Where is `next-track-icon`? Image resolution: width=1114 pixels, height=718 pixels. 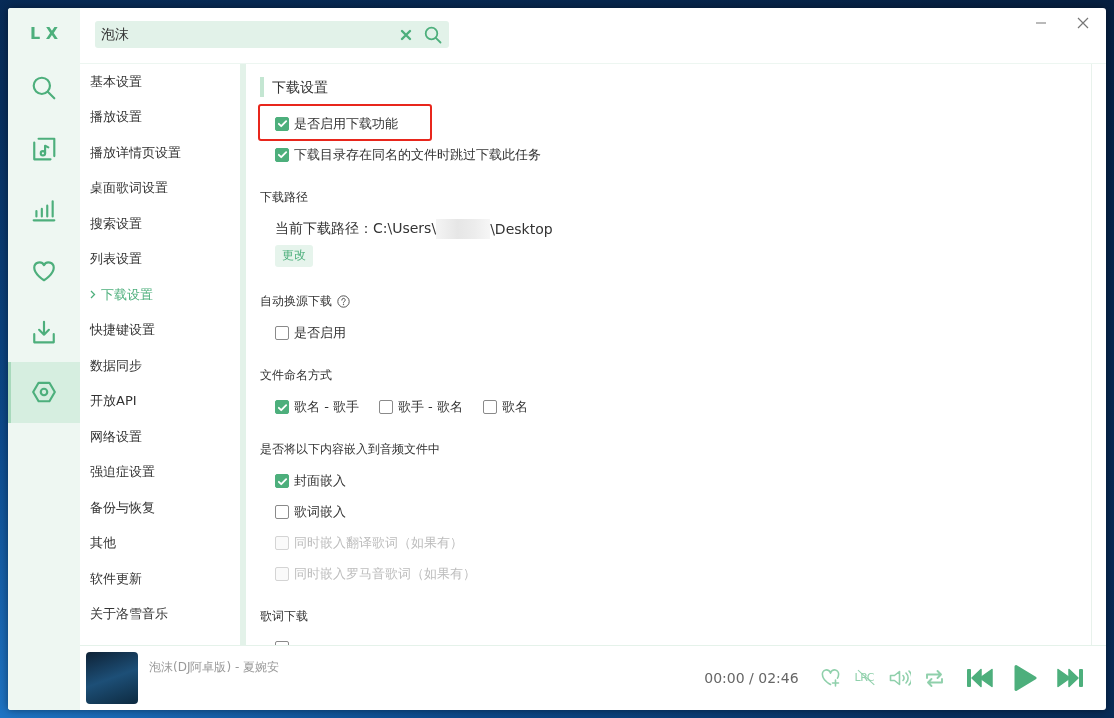
next-track-icon is located at coordinates (1070, 678).